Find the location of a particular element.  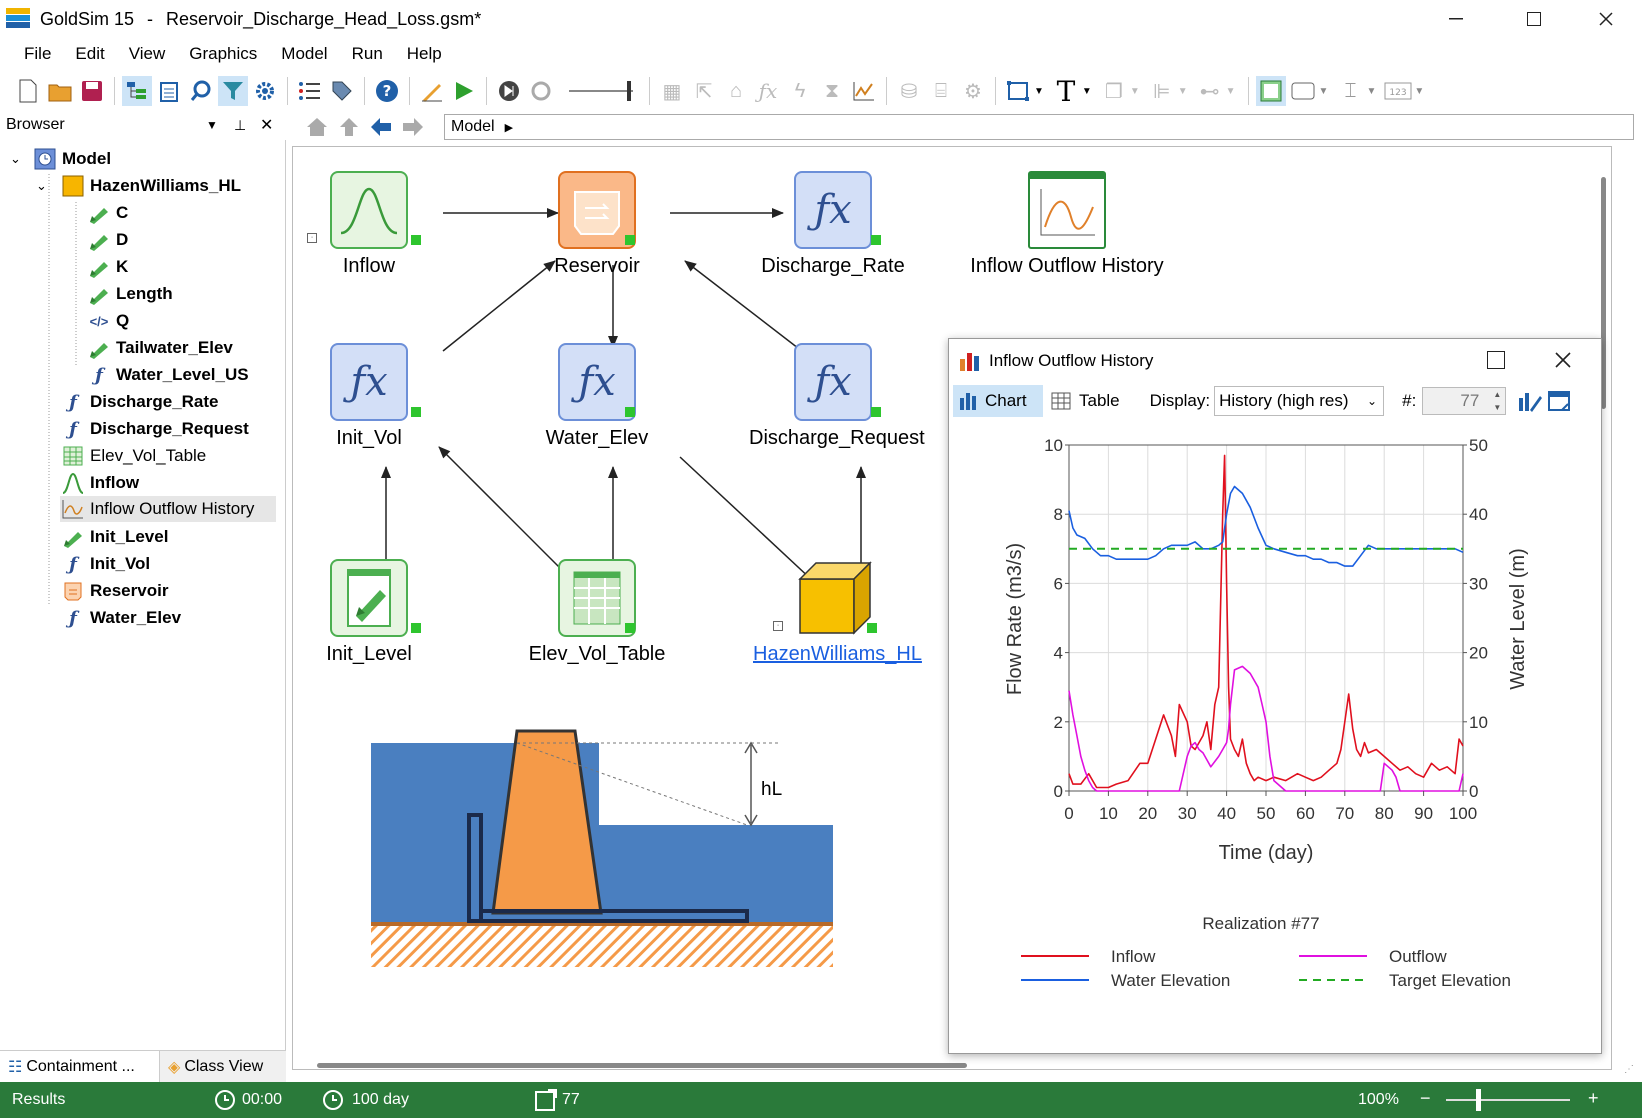

element-hazenwilliams-hl: HazenWilliams_HL · is located at coordinates (837, 612).